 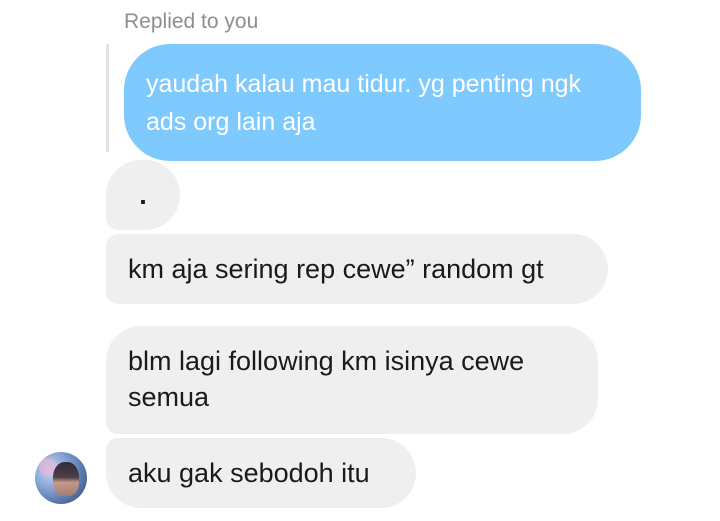 I want to click on message-text: ., so click(x=143, y=195).